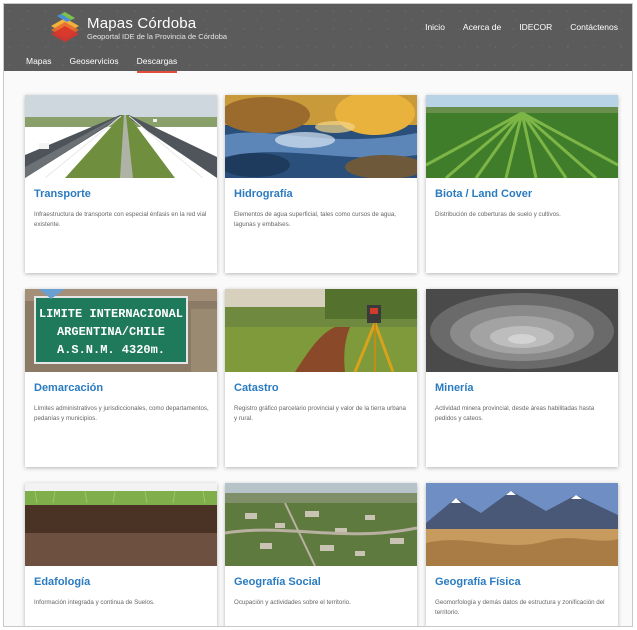  Describe the element at coordinates (478, 582) in the screenshot. I see `card-title: Geografía Física` at that location.